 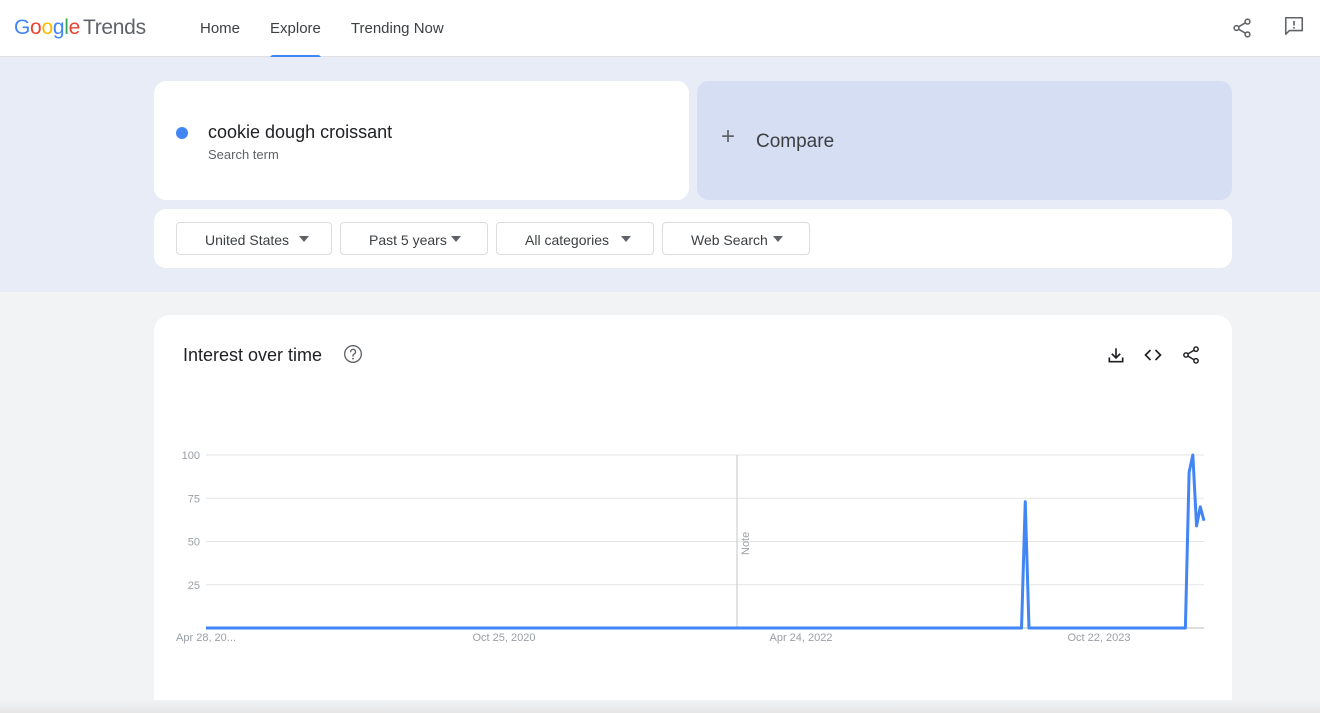 I want to click on x-tick-label: Oct 25, 2020, so click(x=504, y=638).